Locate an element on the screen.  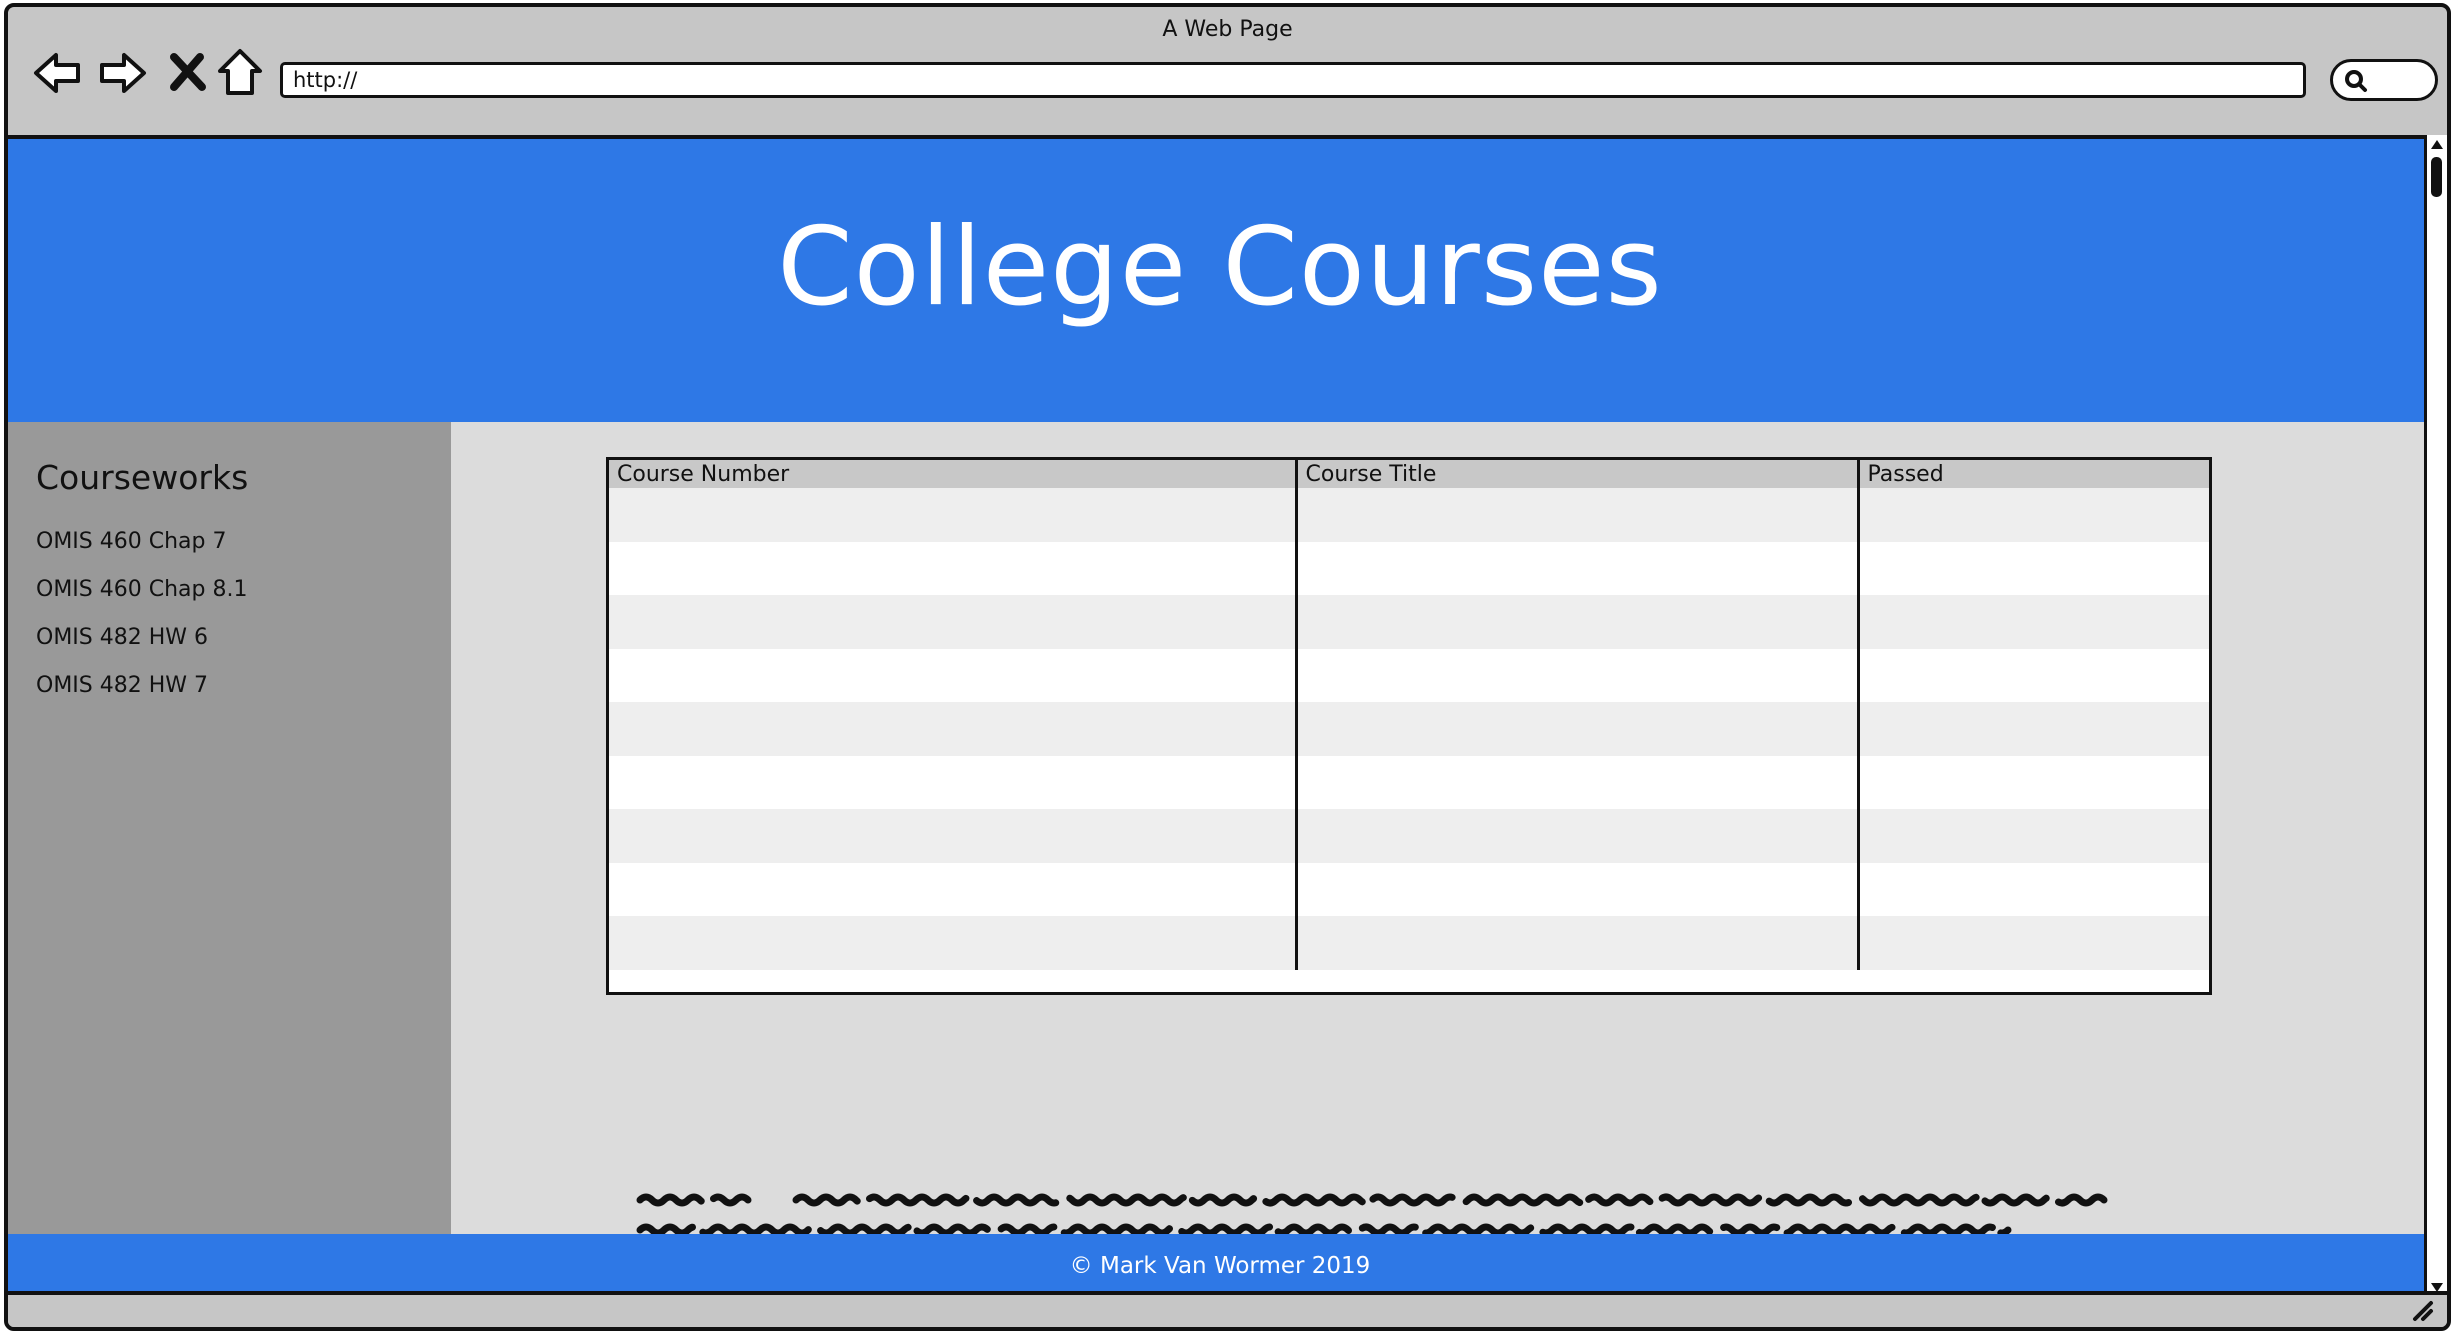
close-icon is located at coordinates (188, 73).